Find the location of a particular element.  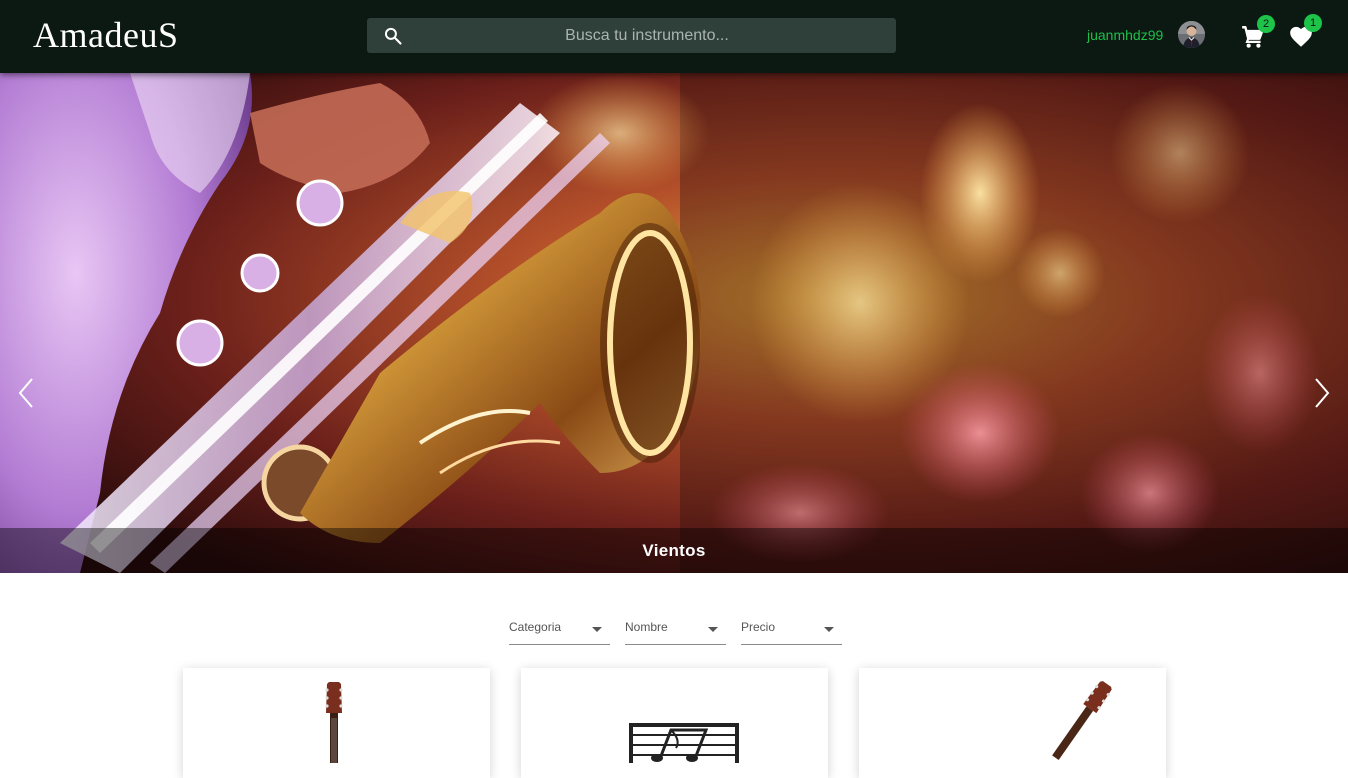

search-icon is located at coordinates (393, 36).